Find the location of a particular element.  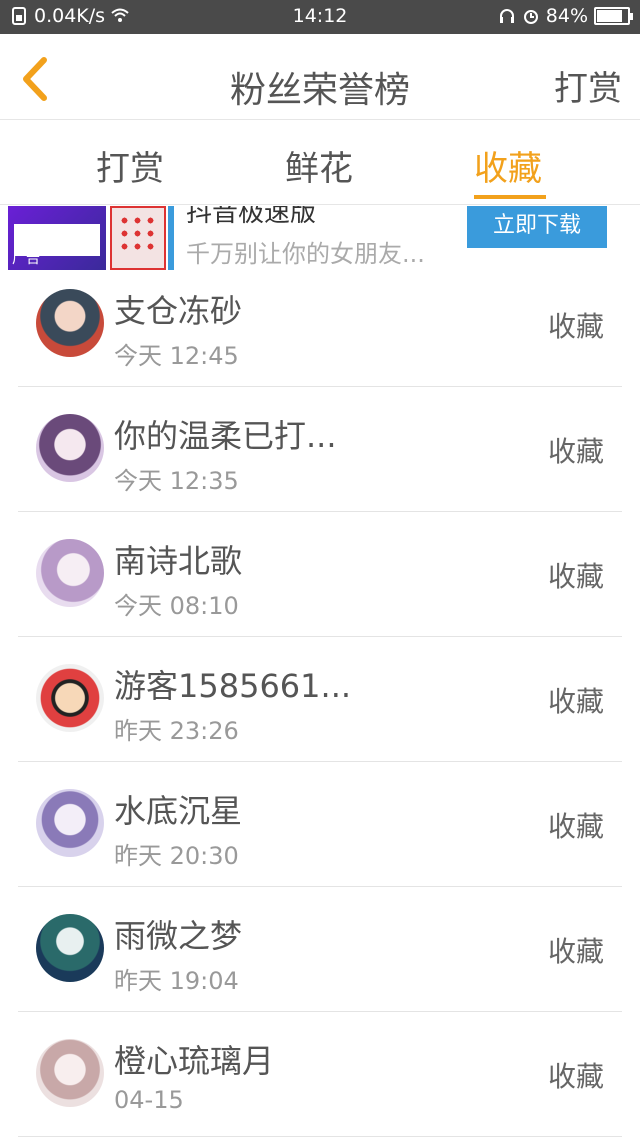

favorite-time: 今天 12:35 is located at coordinates (176, 481).